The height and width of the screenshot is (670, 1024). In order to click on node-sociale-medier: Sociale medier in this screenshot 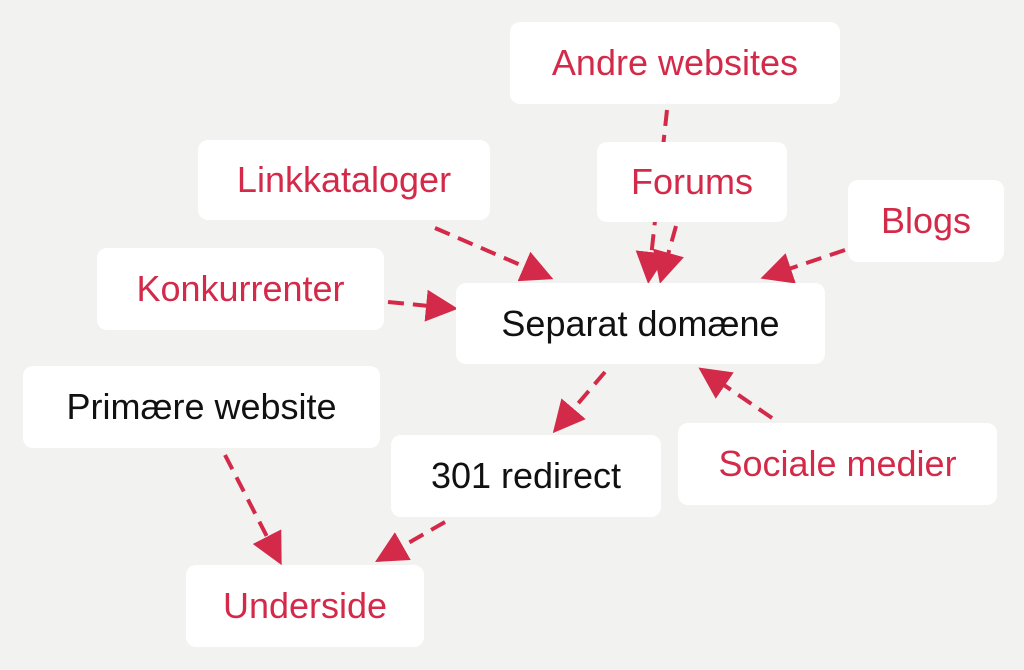, I will do `click(837, 464)`.